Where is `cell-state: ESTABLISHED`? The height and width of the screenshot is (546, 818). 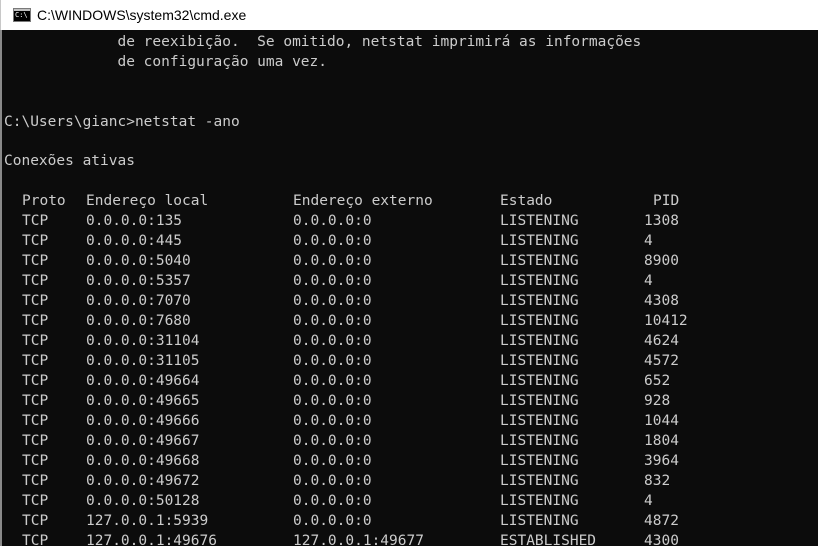
cell-state: ESTABLISHED is located at coordinates (548, 539).